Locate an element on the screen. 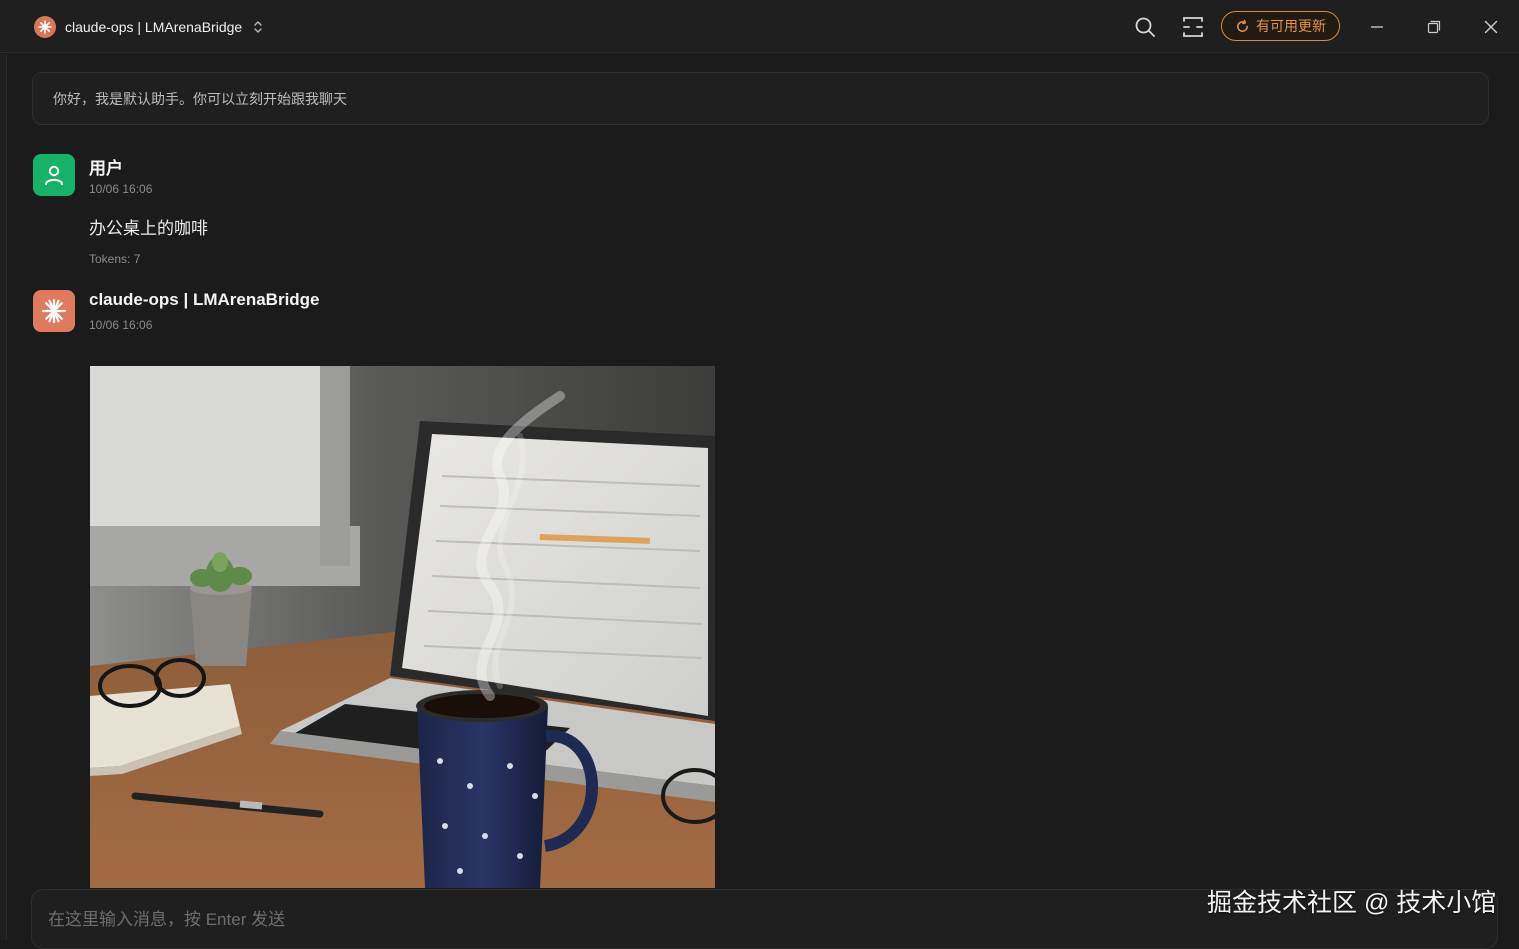 This screenshot has height=949, width=1519. greeting-banner: 你好，我是默认助手。你可以立刻开始跟我聊天 is located at coordinates (760, 98).